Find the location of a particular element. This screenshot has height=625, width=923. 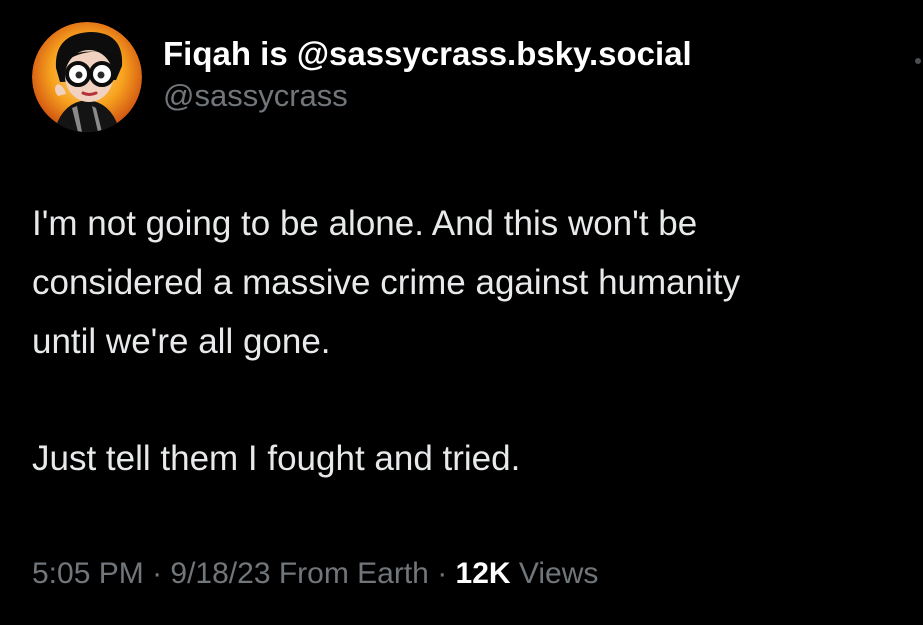

post-date: 9/18/23 is located at coordinates (220, 573).